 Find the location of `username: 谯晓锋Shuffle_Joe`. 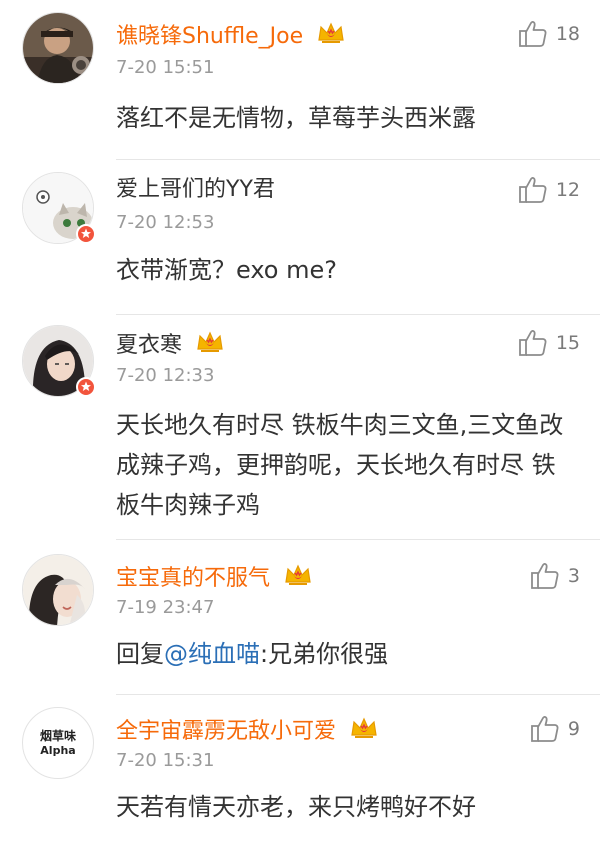

username: 谯晓锋Shuffle_Joe is located at coordinates (231, 37).